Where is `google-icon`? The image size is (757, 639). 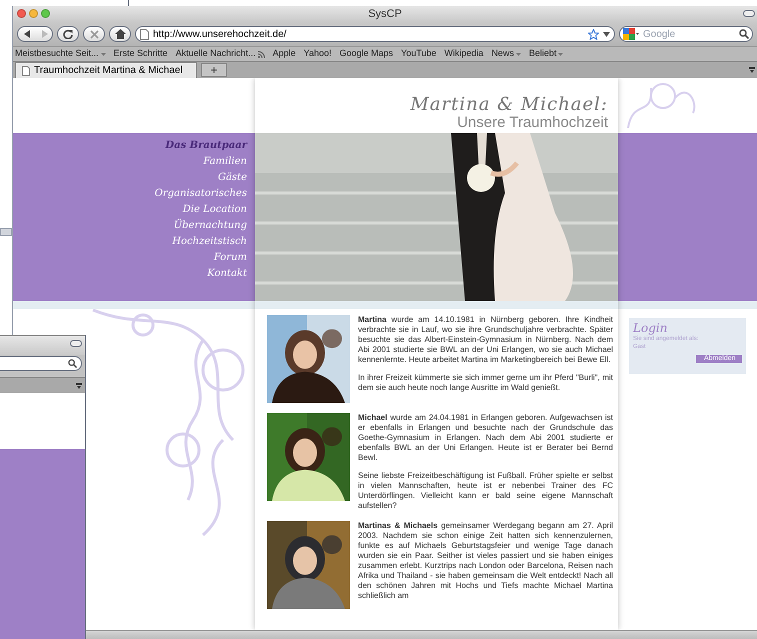
google-icon is located at coordinates (631, 34).